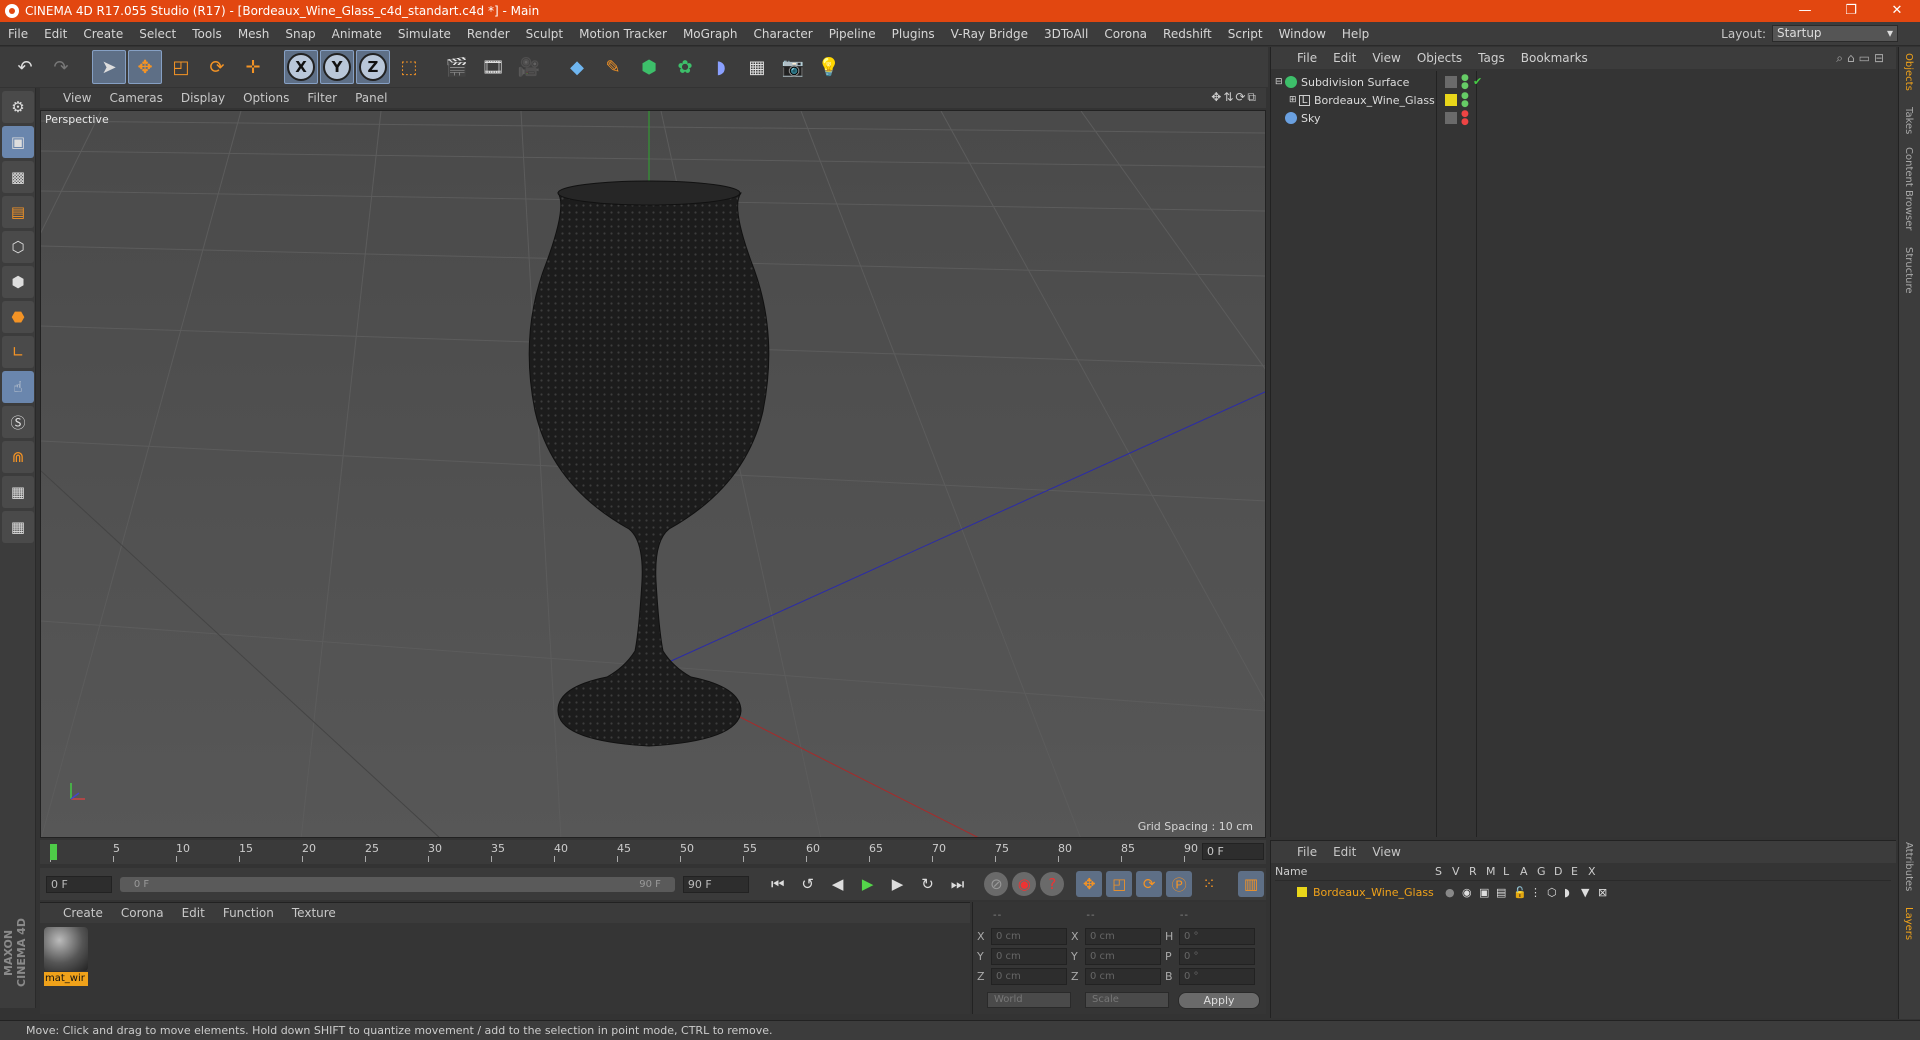  What do you see at coordinates (1477, 81) in the screenshot?
I see `enabled-check-icon: ✔` at bounding box center [1477, 81].